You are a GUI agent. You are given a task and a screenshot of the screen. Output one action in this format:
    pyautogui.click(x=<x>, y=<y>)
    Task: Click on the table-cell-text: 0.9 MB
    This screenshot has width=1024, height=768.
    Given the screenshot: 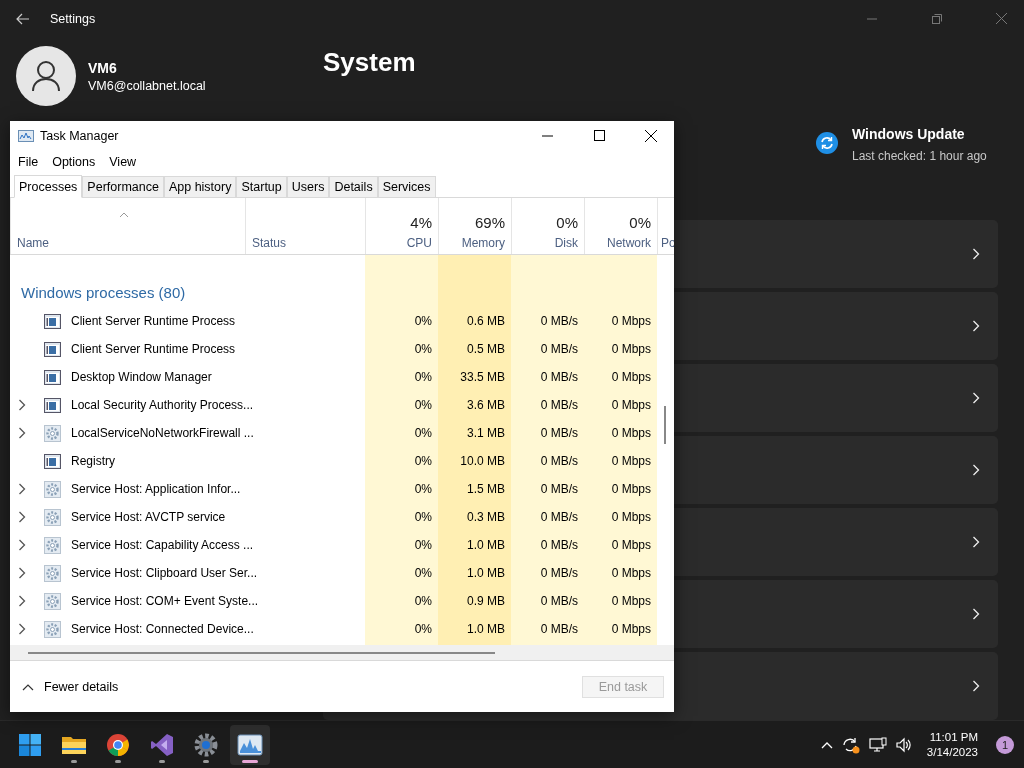 What is the action you would take?
    pyautogui.click(x=486, y=601)
    